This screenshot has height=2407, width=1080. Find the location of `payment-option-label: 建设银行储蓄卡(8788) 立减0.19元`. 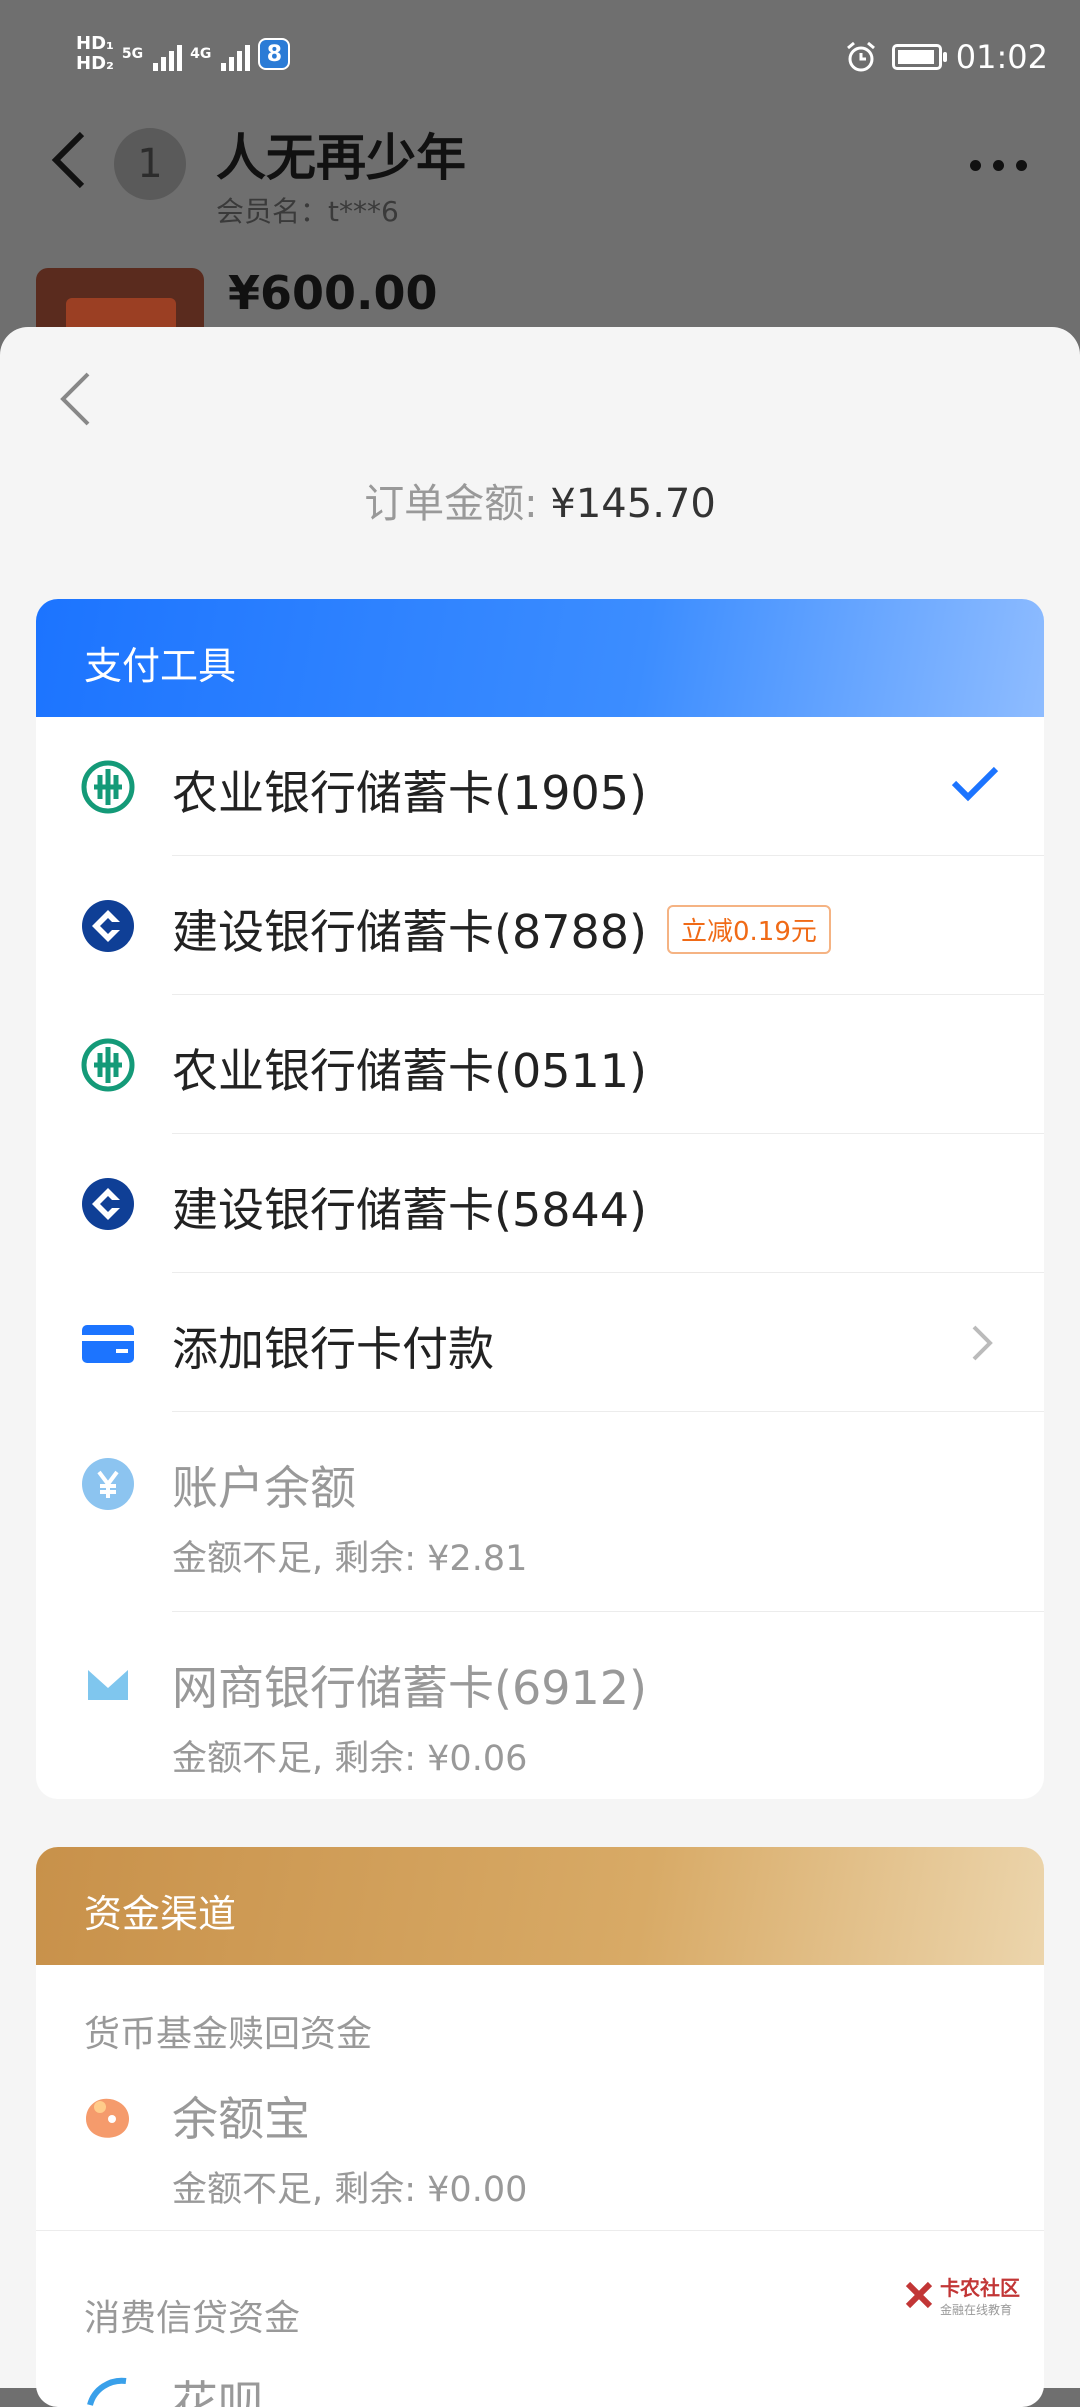

payment-option-label: 建设银行储蓄卡(8788) 立减0.19元 is located at coordinates (501, 929).